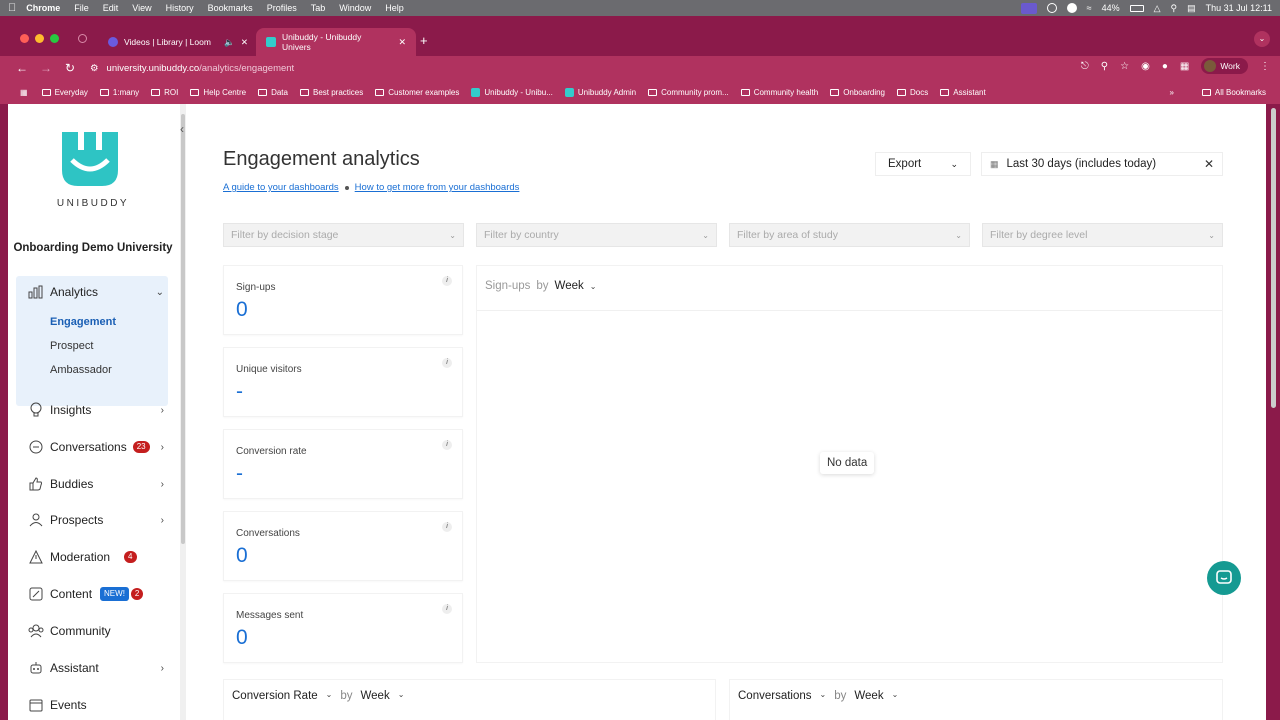 The width and height of the screenshot is (1280, 720). I want to click on page-scroll-thumb, so click(1273, 258).